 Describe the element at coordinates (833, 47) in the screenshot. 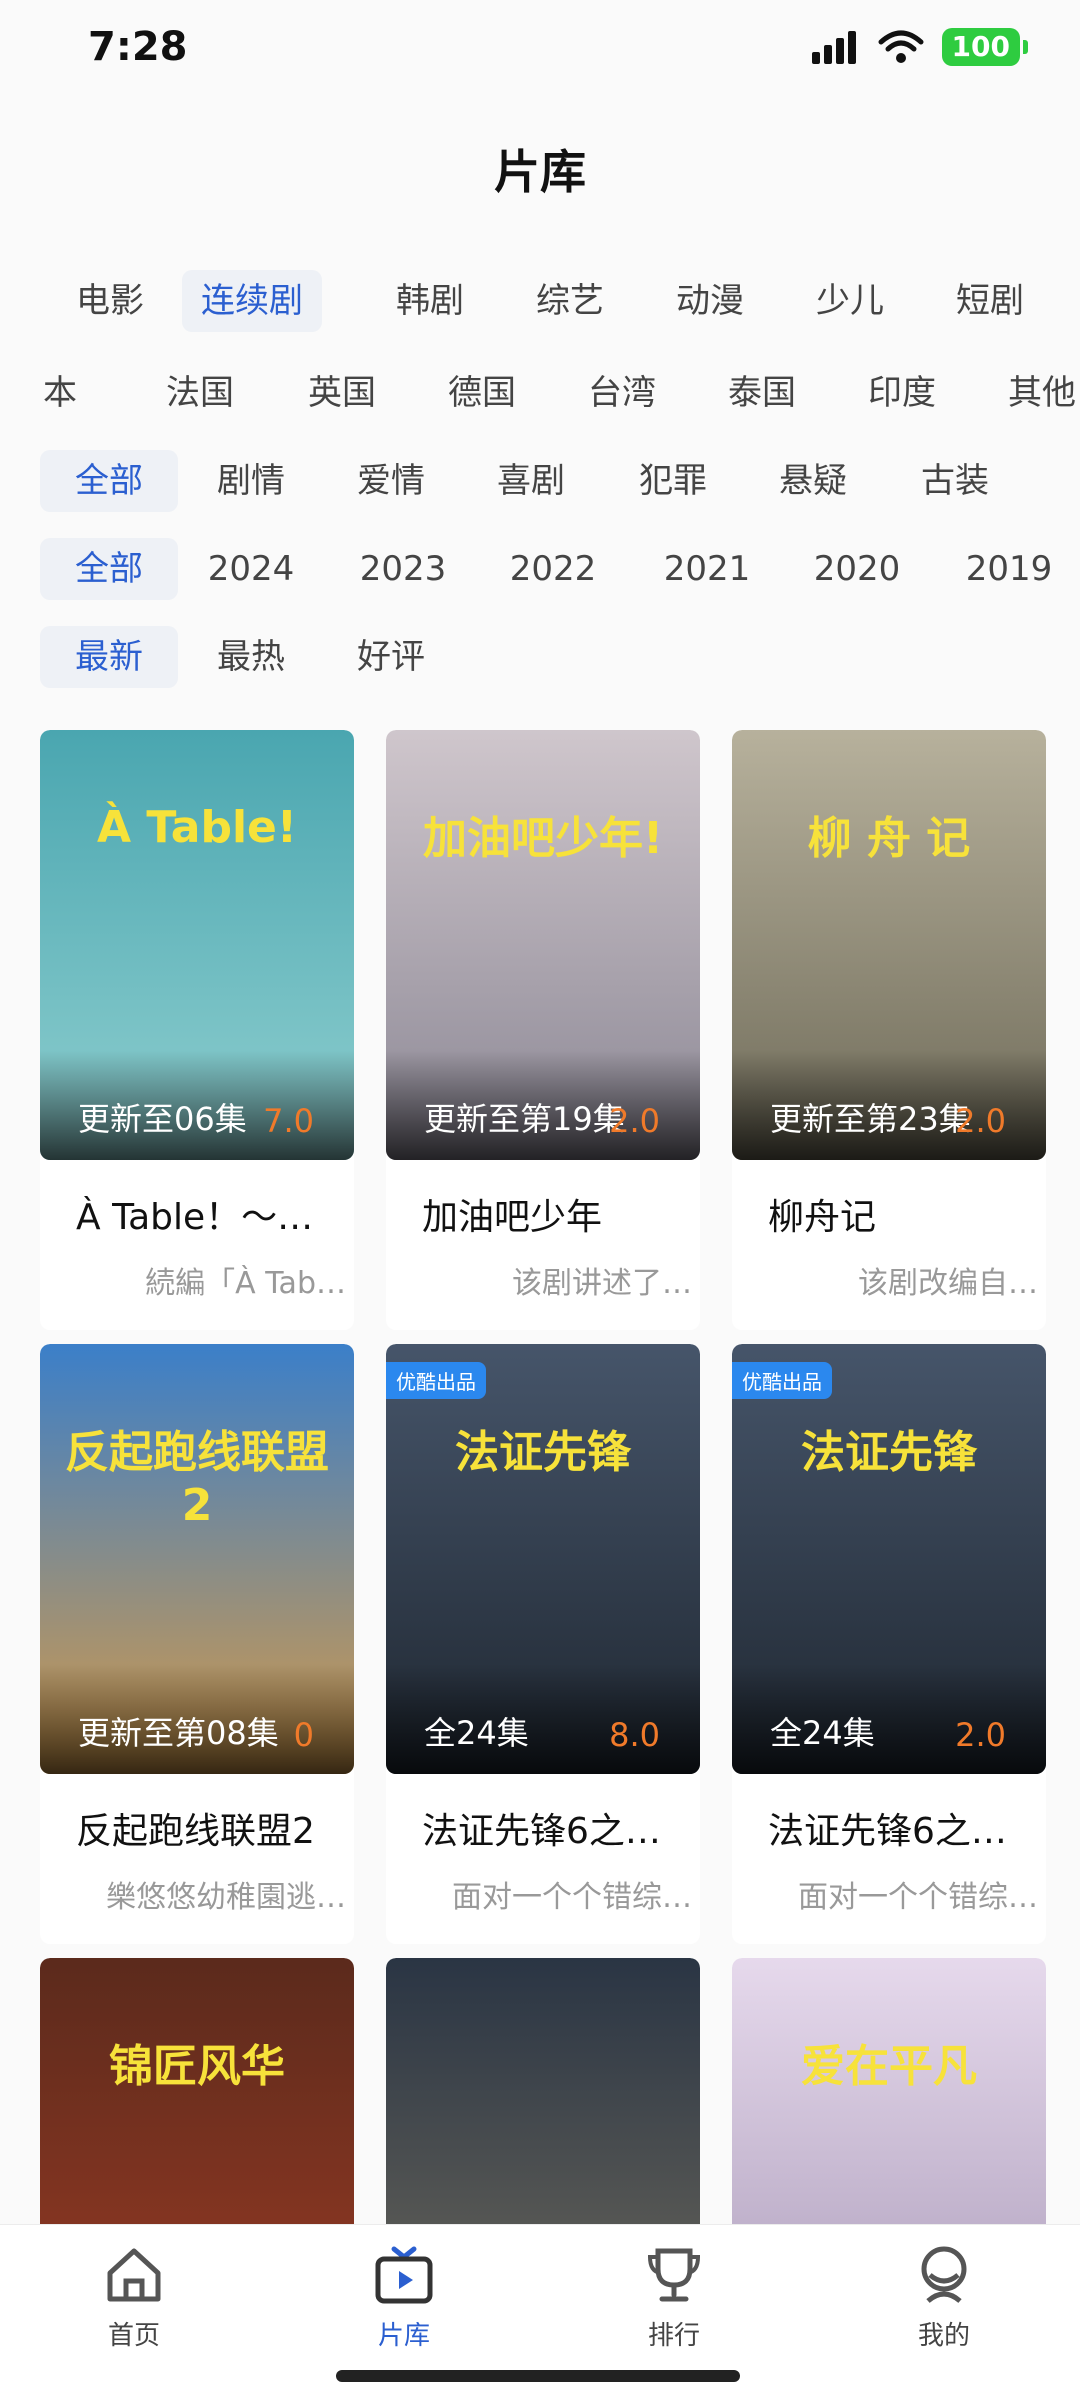

I see `signal-icon` at that location.